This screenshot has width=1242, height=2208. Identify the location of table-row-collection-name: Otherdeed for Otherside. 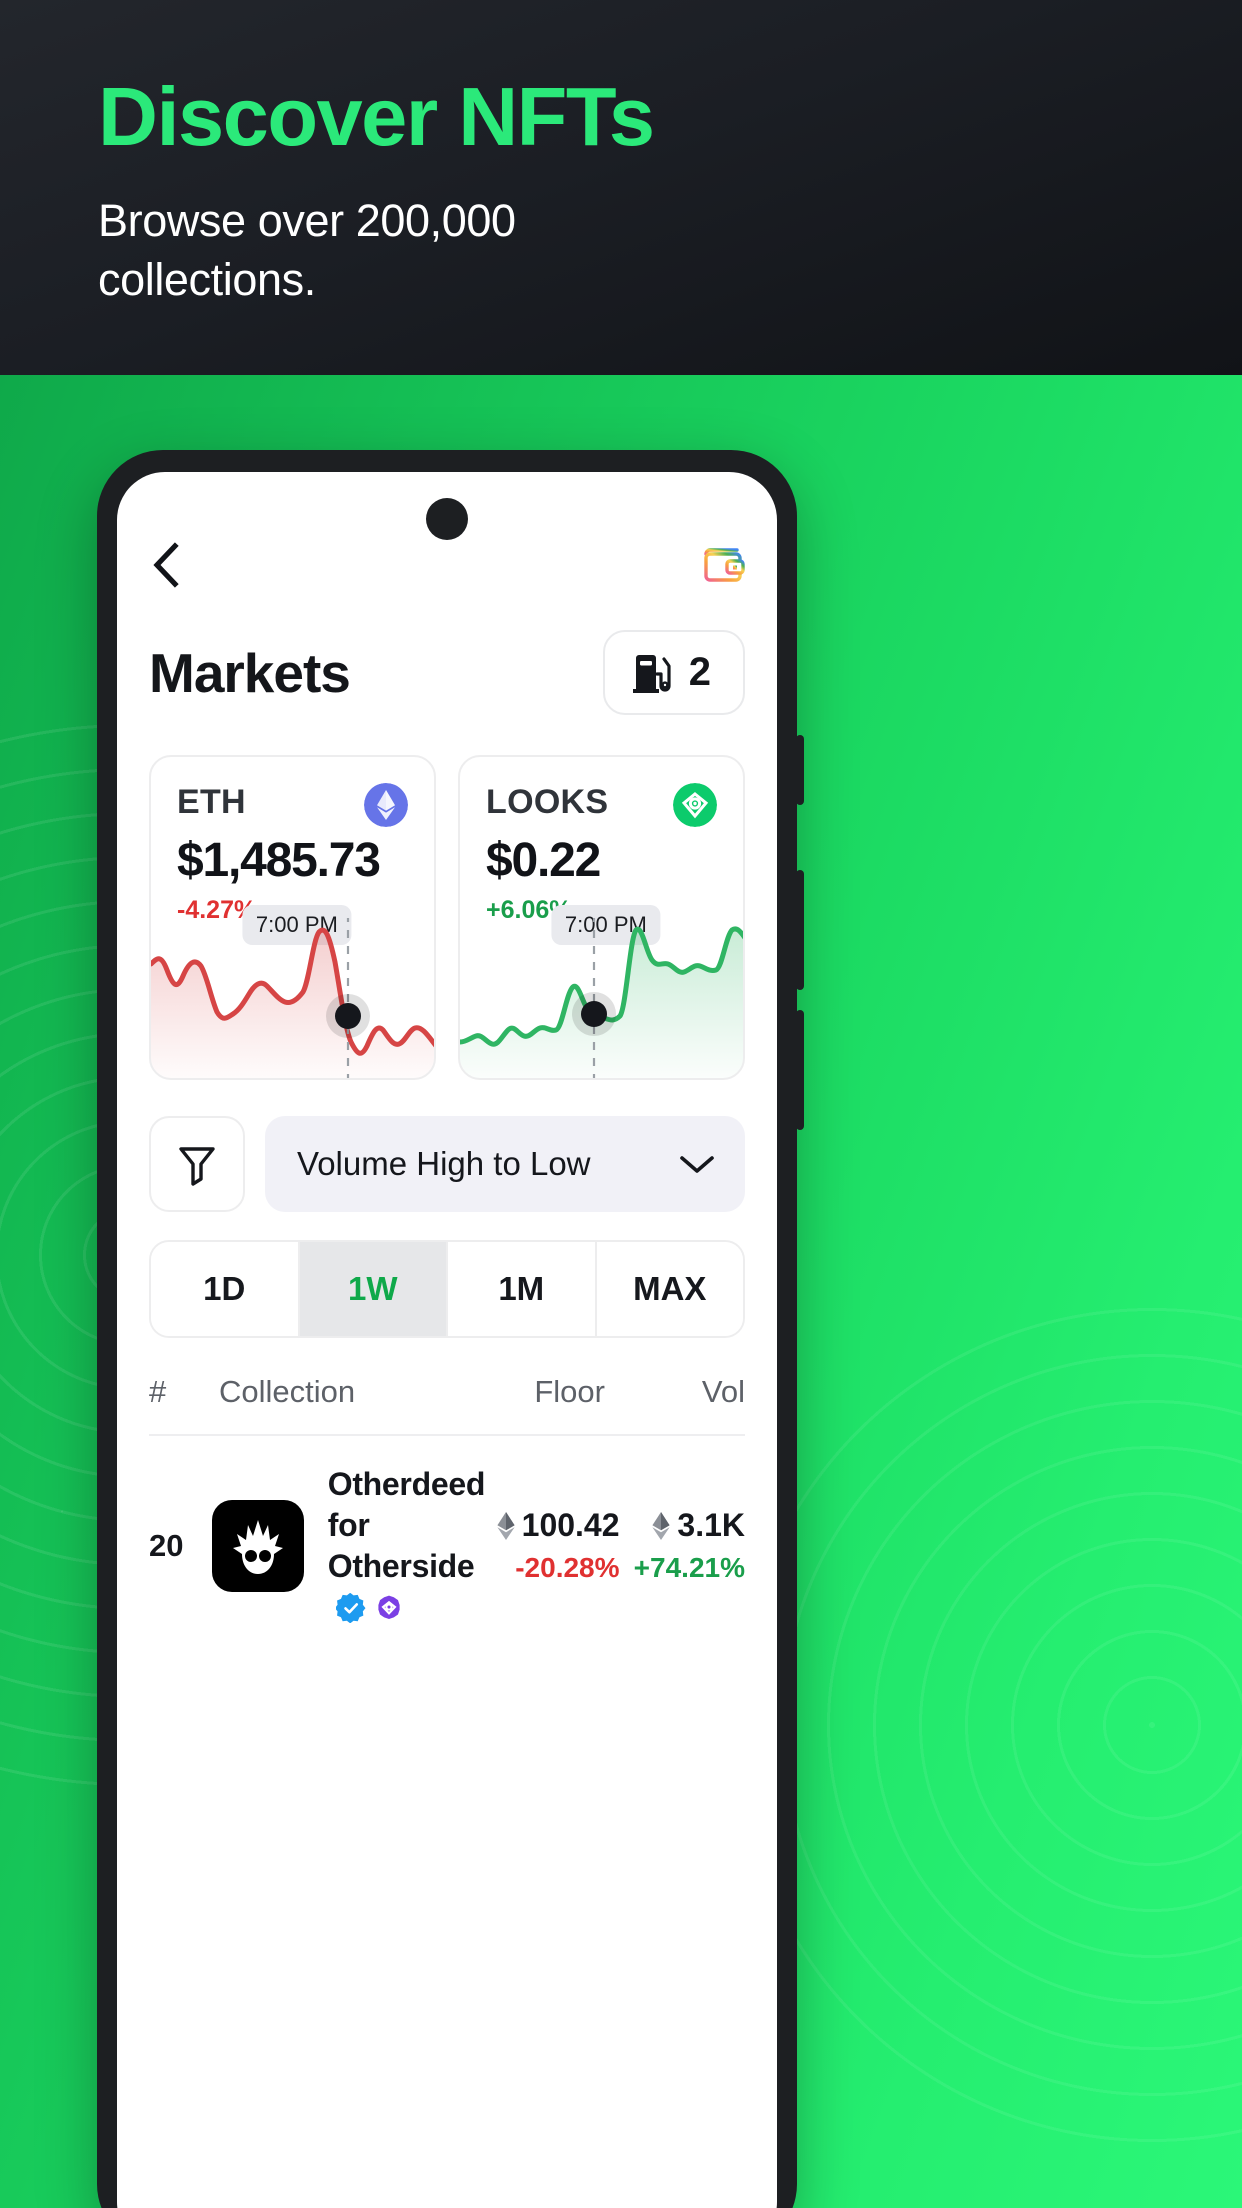
(406, 1546).